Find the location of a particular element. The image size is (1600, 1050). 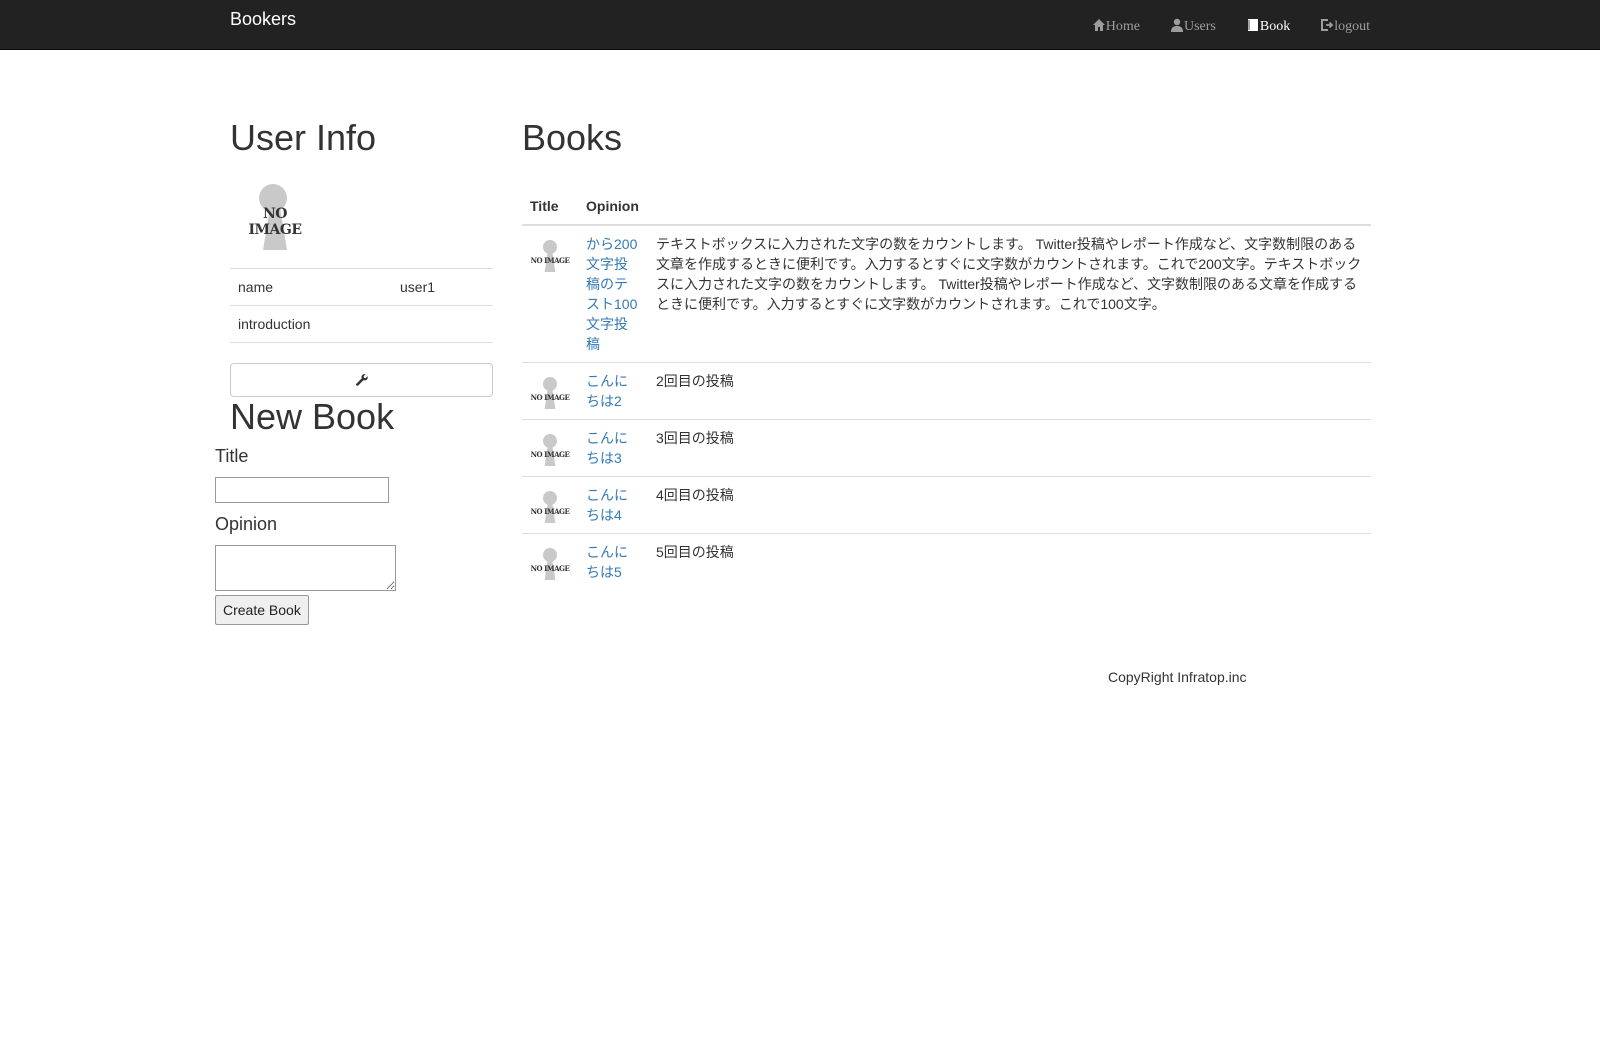

book-opinion: 2回目の投稿 is located at coordinates (1009, 391).